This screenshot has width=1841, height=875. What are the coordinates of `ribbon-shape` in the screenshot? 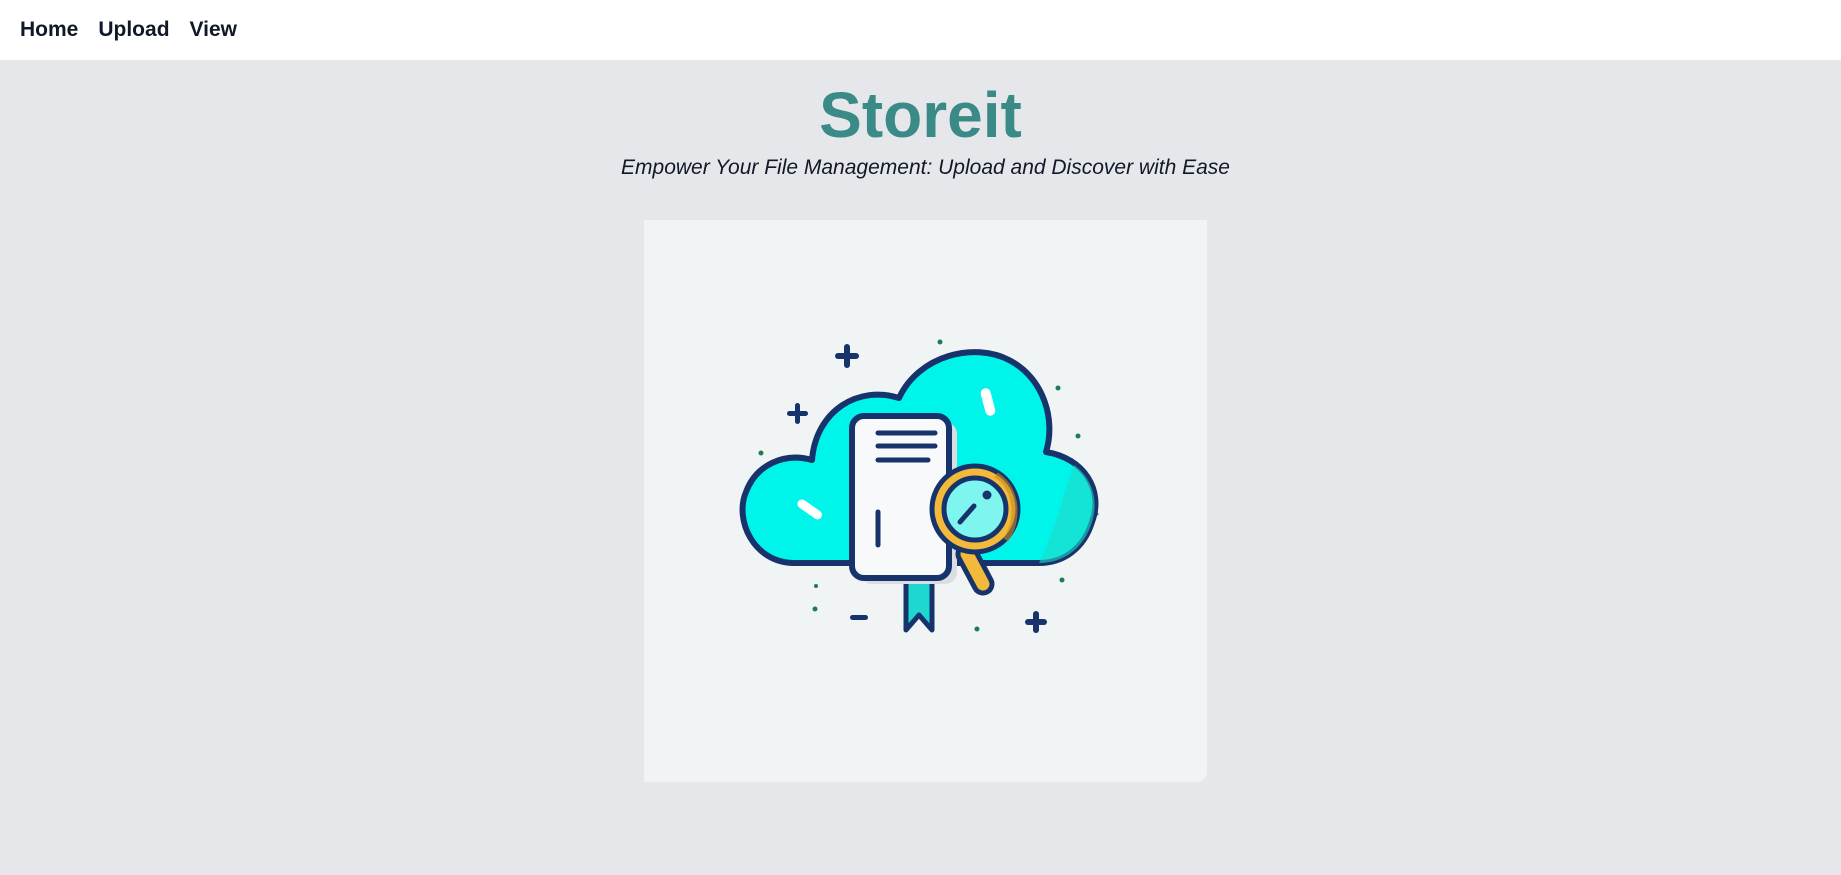 It's located at (919, 605).